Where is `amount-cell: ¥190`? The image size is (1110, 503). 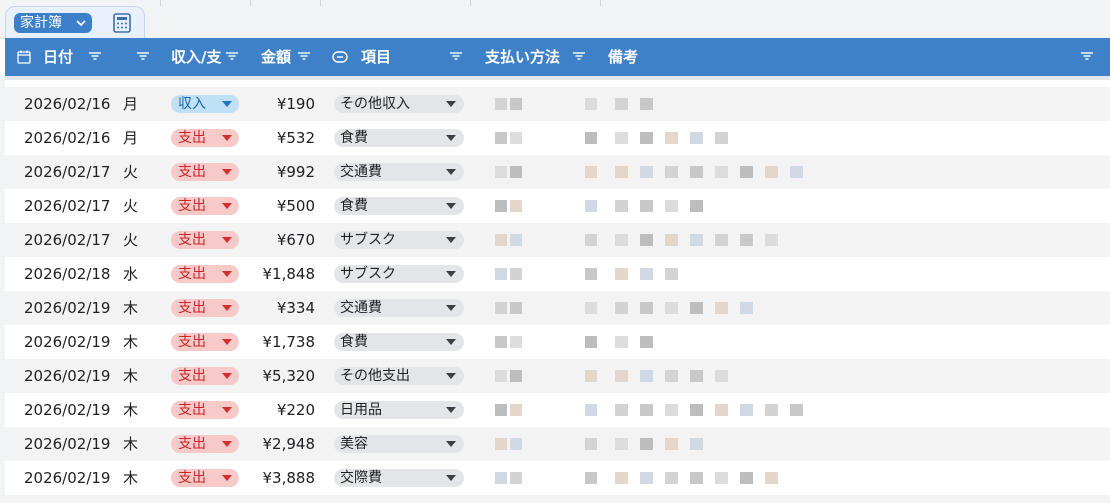
amount-cell: ¥190 is located at coordinates (296, 104).